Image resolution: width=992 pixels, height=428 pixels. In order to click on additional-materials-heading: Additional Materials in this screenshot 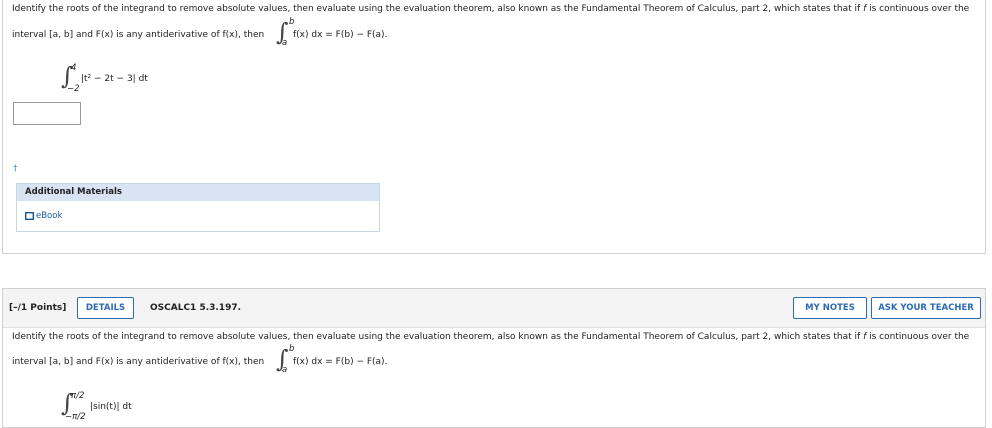, I will do `click(198, 192)`.